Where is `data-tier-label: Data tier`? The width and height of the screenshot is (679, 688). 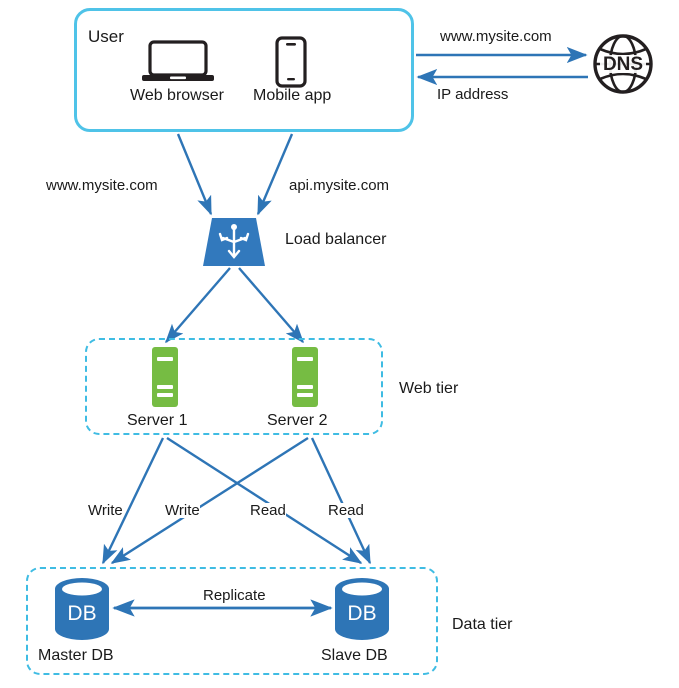
data-tier-label: Data tier is located at coordinates (482, 624).